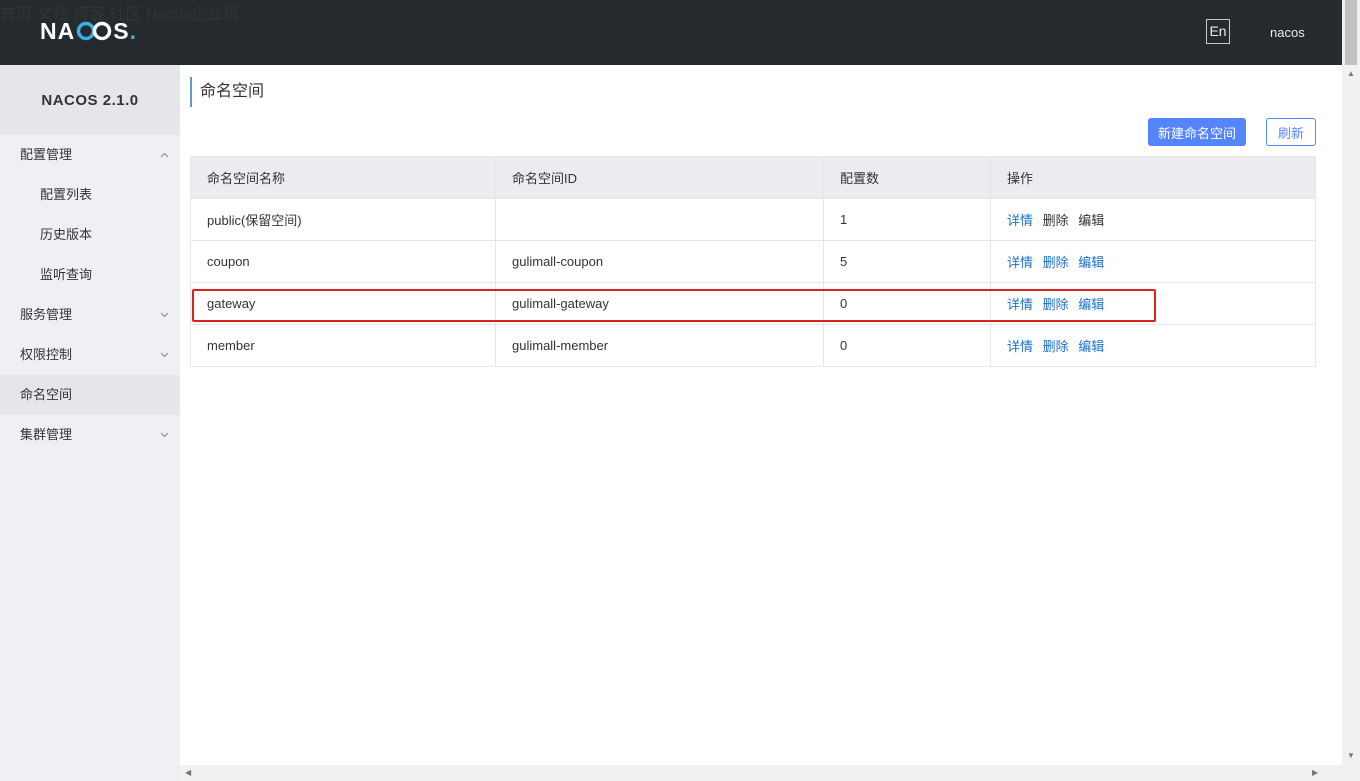  I want to click on table-row: member gulimall-member 0 详情 删除 编辑, so click(753, 345).